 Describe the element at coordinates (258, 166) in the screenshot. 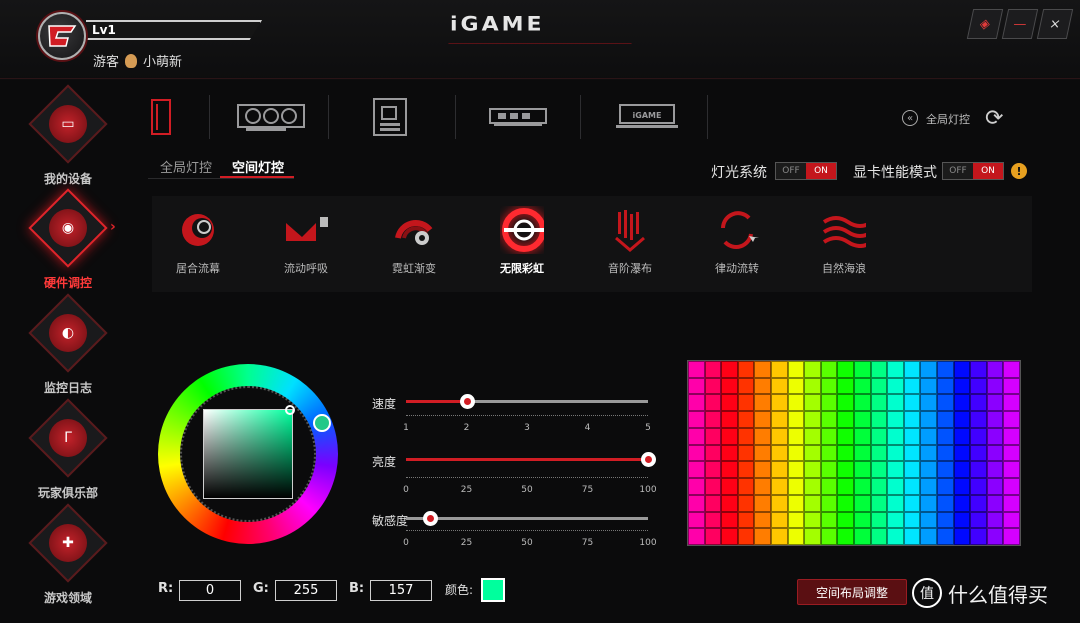

I see `tab-space-light: 空间灯控` at that location.